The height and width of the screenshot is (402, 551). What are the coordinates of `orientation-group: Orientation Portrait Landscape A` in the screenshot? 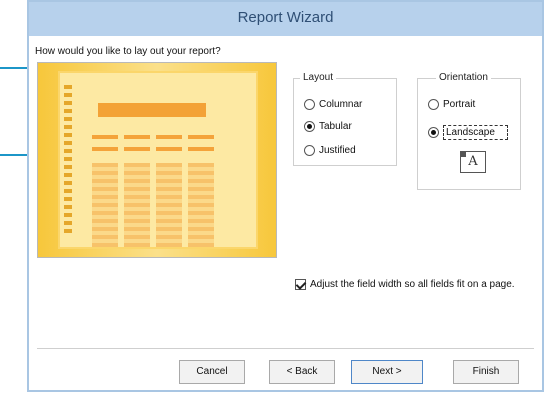 It's located at (469, 131).